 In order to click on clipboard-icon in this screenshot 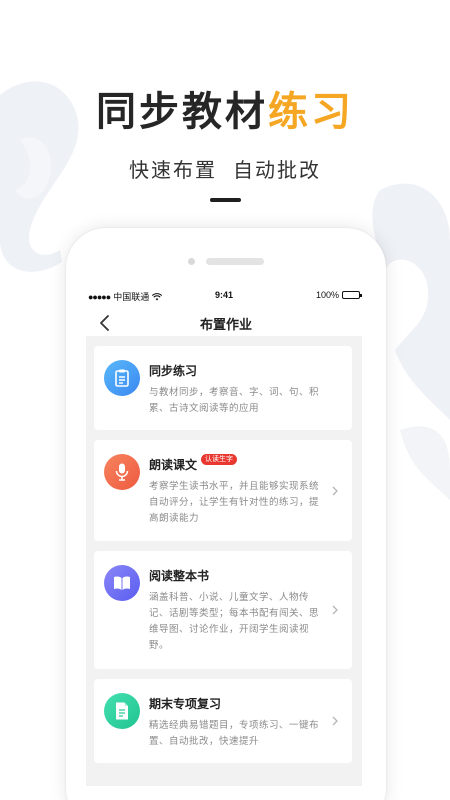, I will do `click(122, 378)`.